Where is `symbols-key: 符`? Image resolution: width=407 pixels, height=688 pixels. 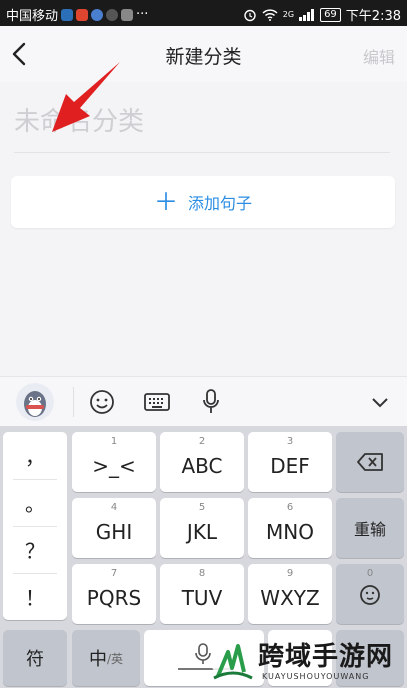
symbols-key: 符 is located at coordinates (35, 658).